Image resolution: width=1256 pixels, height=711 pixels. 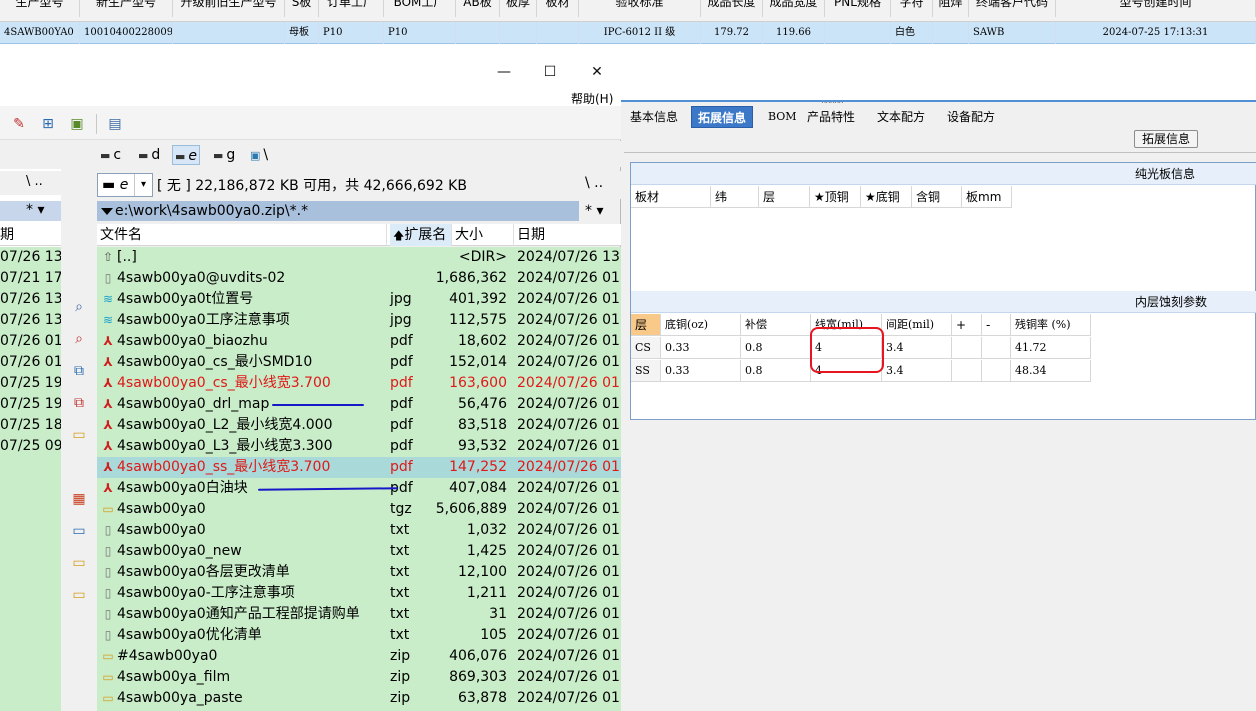 What do you see at coordinates (351, 8) in the screenshot?
I see `column-header: 订单工厂` at bounding box center [351, 8].